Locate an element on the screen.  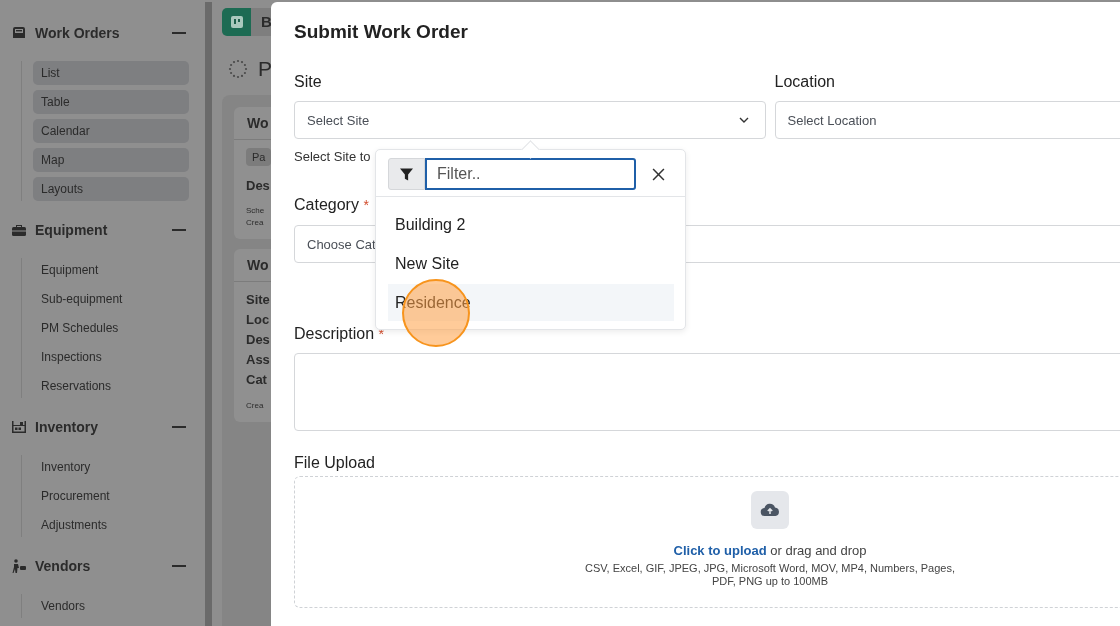
app-button is located at coordinates (236, 22).